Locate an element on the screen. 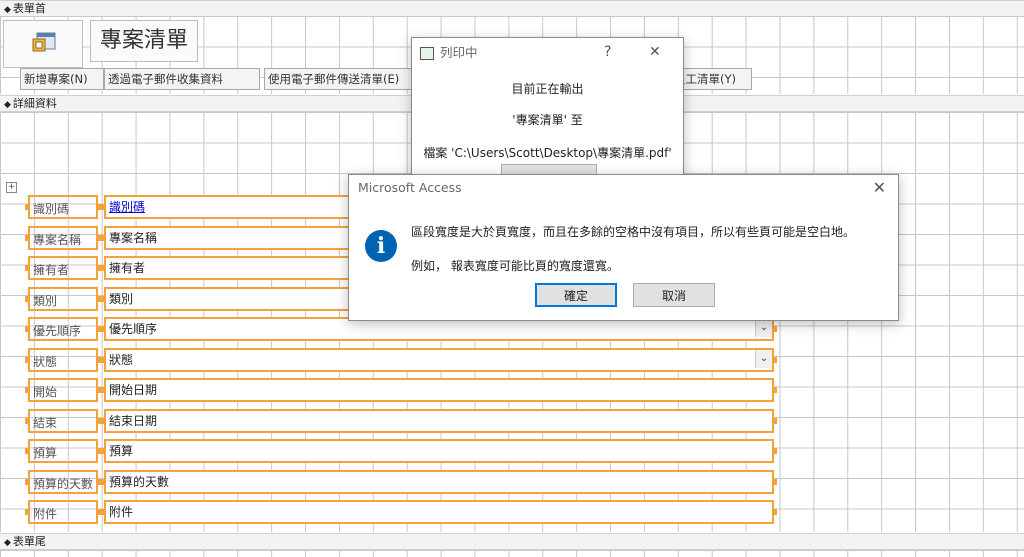 The width and height of the screenshot is (1024, 557). print-status-line3: 檔案 'C:\Users\Scott\Desktop\專案清單.pdf' is located at coordinates (547, 153).